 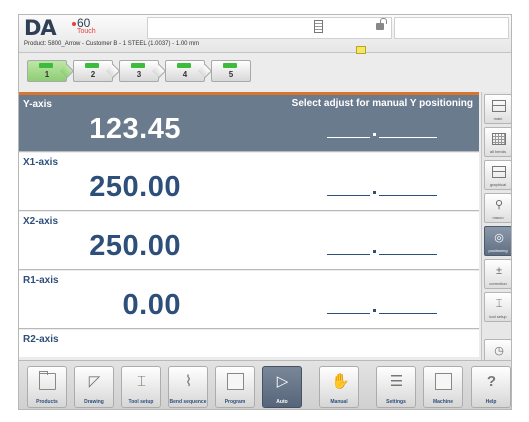 I want to click on auto-button: ▷ Auto, so click(x=282, y=387).